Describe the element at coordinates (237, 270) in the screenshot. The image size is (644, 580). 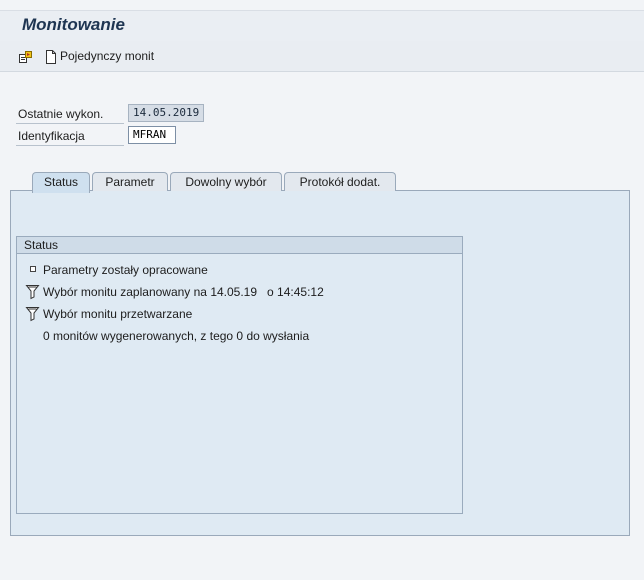
I see `status-line: Parametry zostały opracowane` at that location.